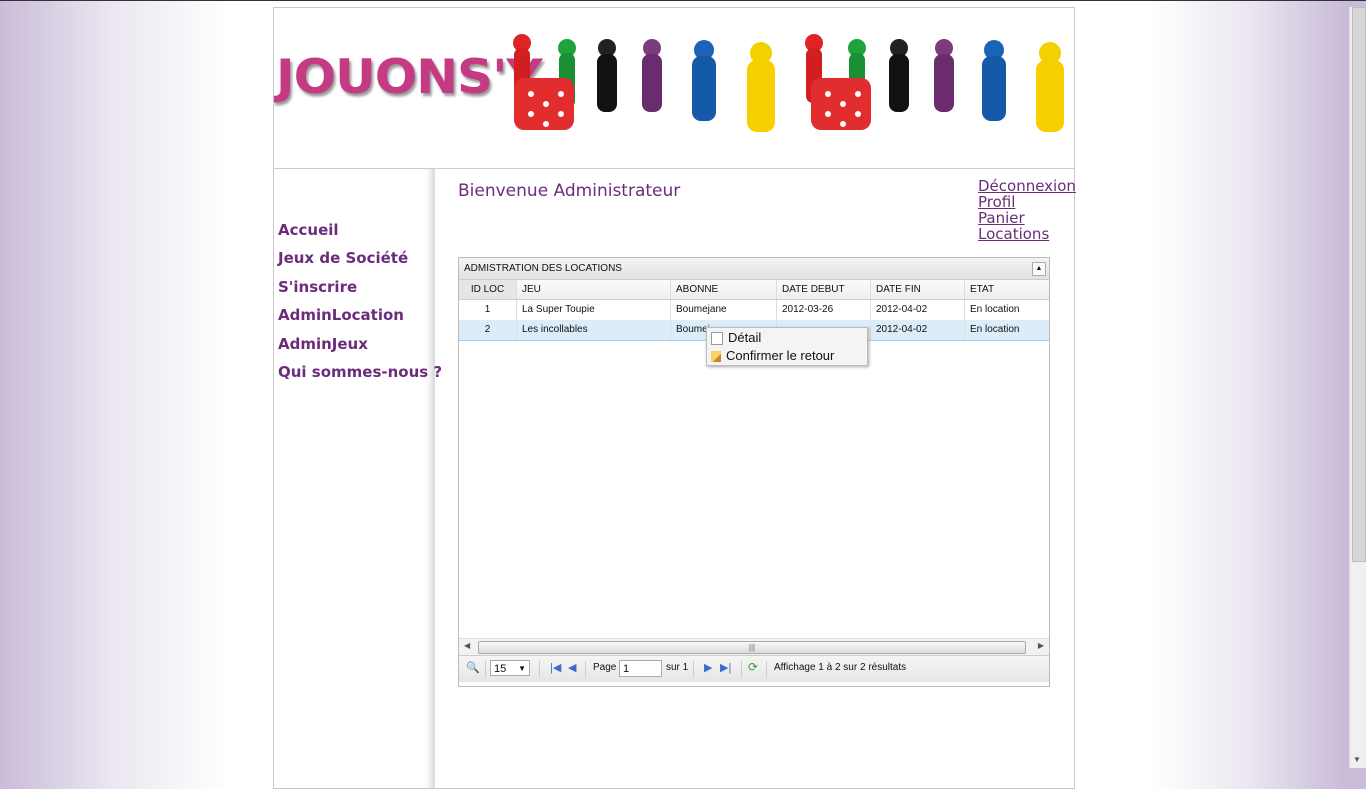 The image size is (1366, 789). What do you see at coordinates (677, 667) in the screenshot?
I see `page-total-label: sur 1` at bounding box center [677, 667].